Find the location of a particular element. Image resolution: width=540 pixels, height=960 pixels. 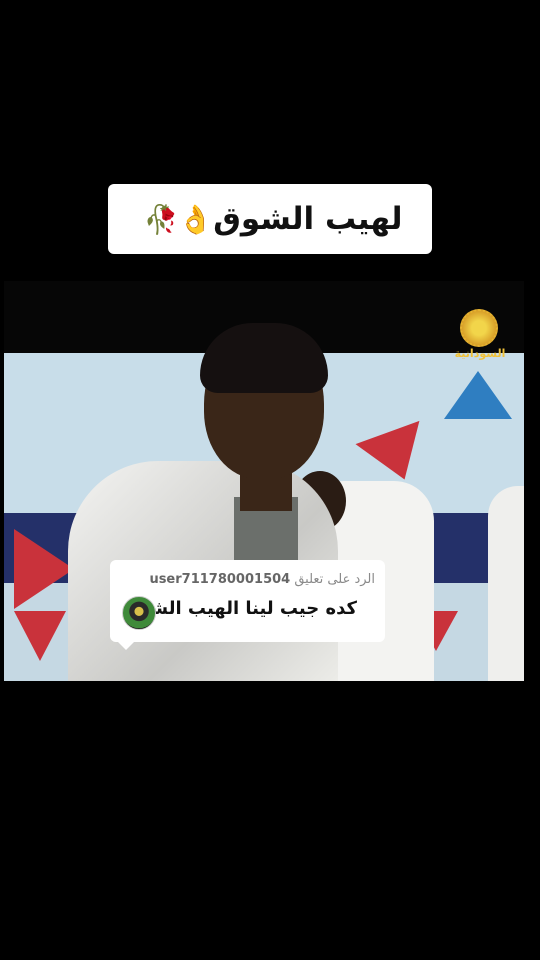

channel-logo-text: السودانية is located at coordinates (480, 353).